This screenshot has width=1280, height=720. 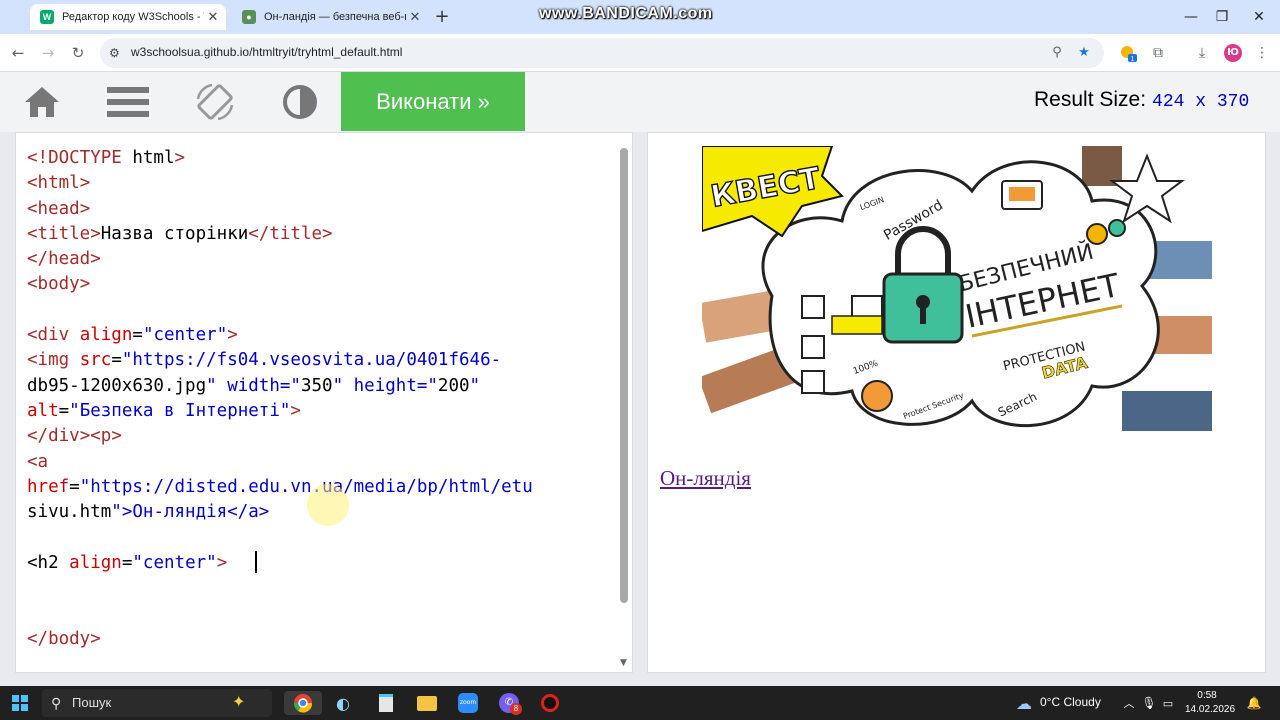 I want to click on system-tray-chevron-icon: ︿, so click(x=1129, y=703).